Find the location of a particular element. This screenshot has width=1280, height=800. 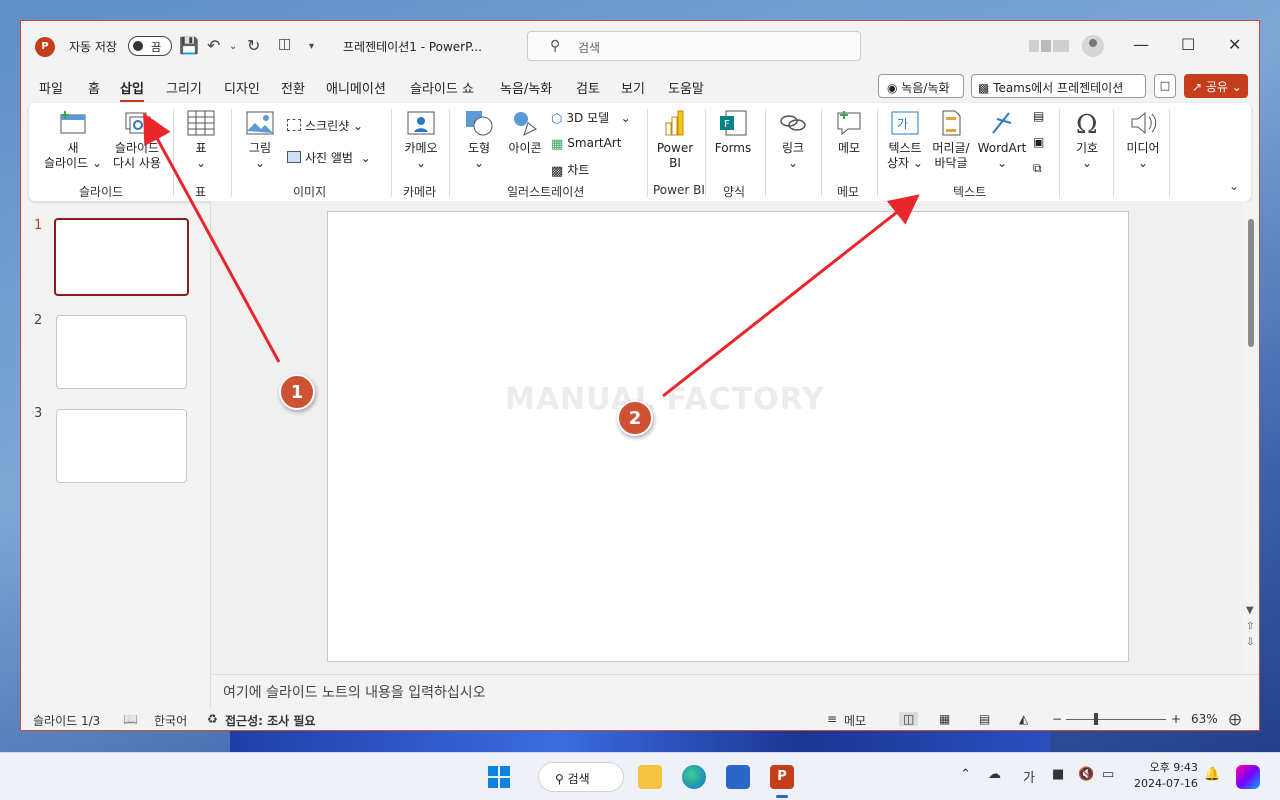

zoom-slider-track is located at coordinates (1116, 719).